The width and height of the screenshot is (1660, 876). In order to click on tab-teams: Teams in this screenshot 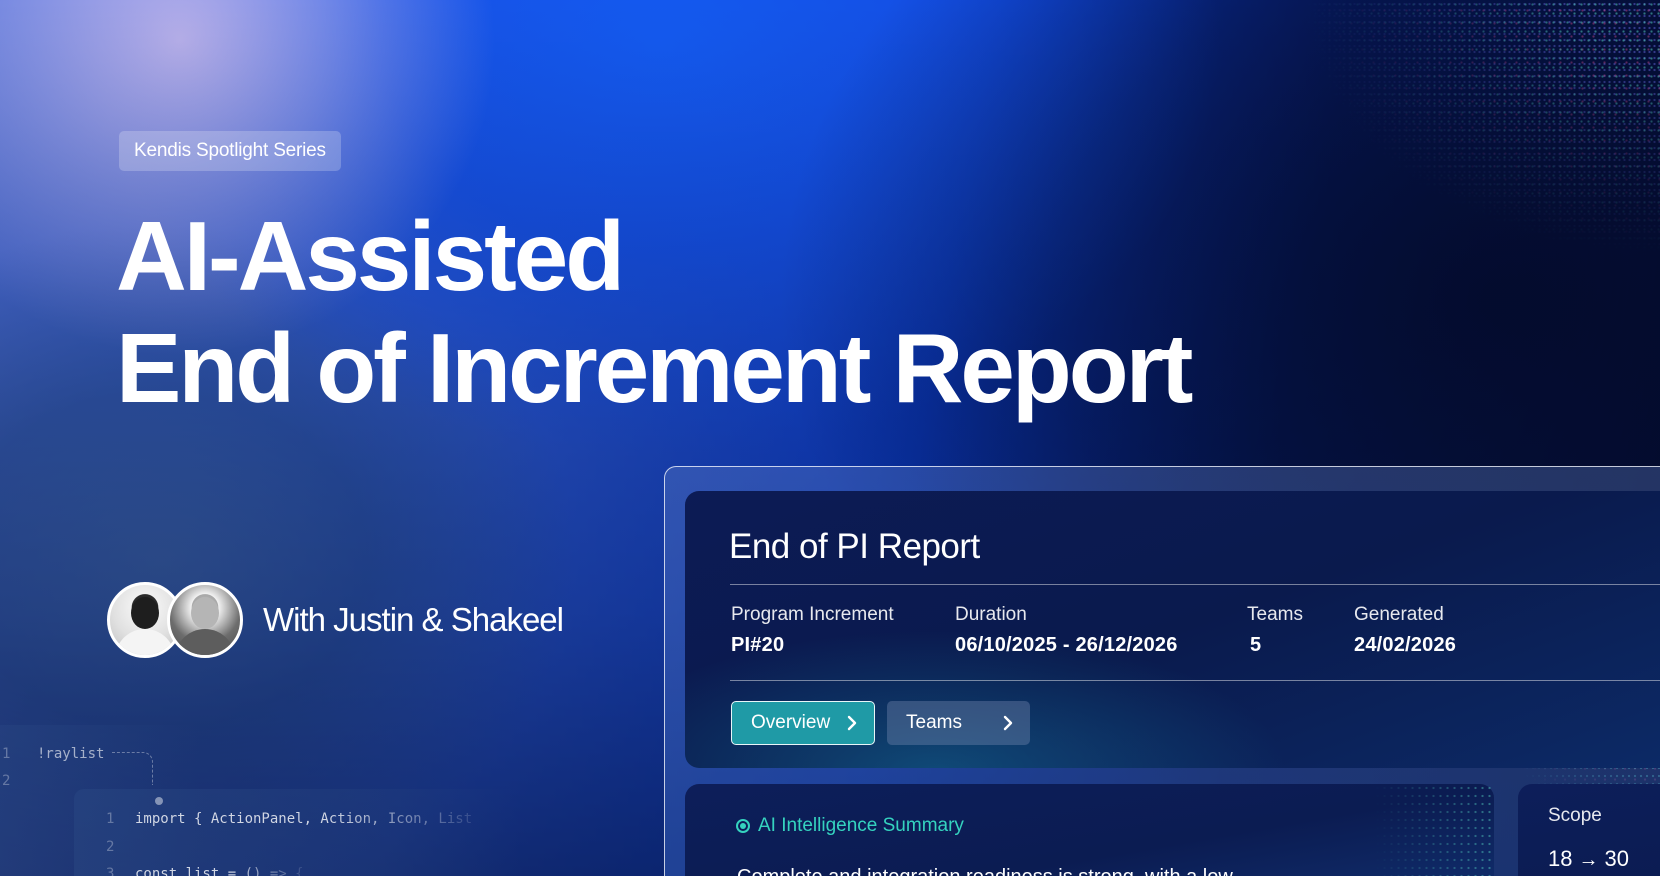, I will do `click(958, 723)`.